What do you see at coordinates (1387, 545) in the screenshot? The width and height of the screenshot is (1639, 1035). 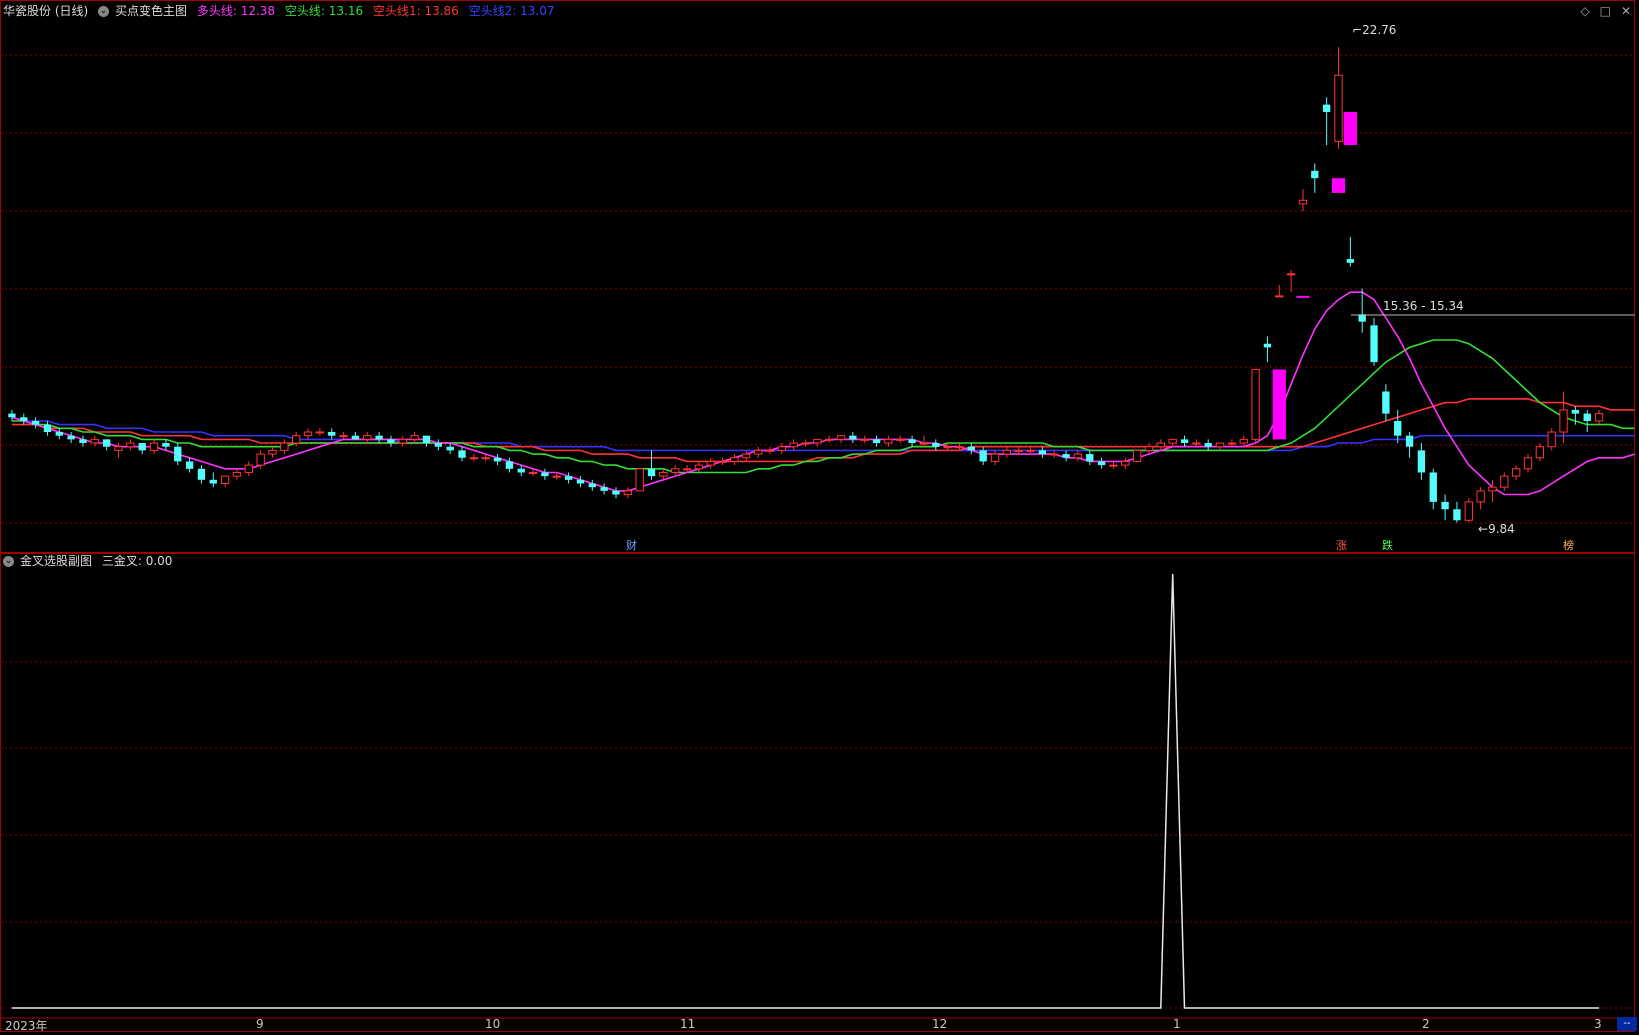 I see `event-marker-limit-down: 跌` at bounding box center [1387, 545].